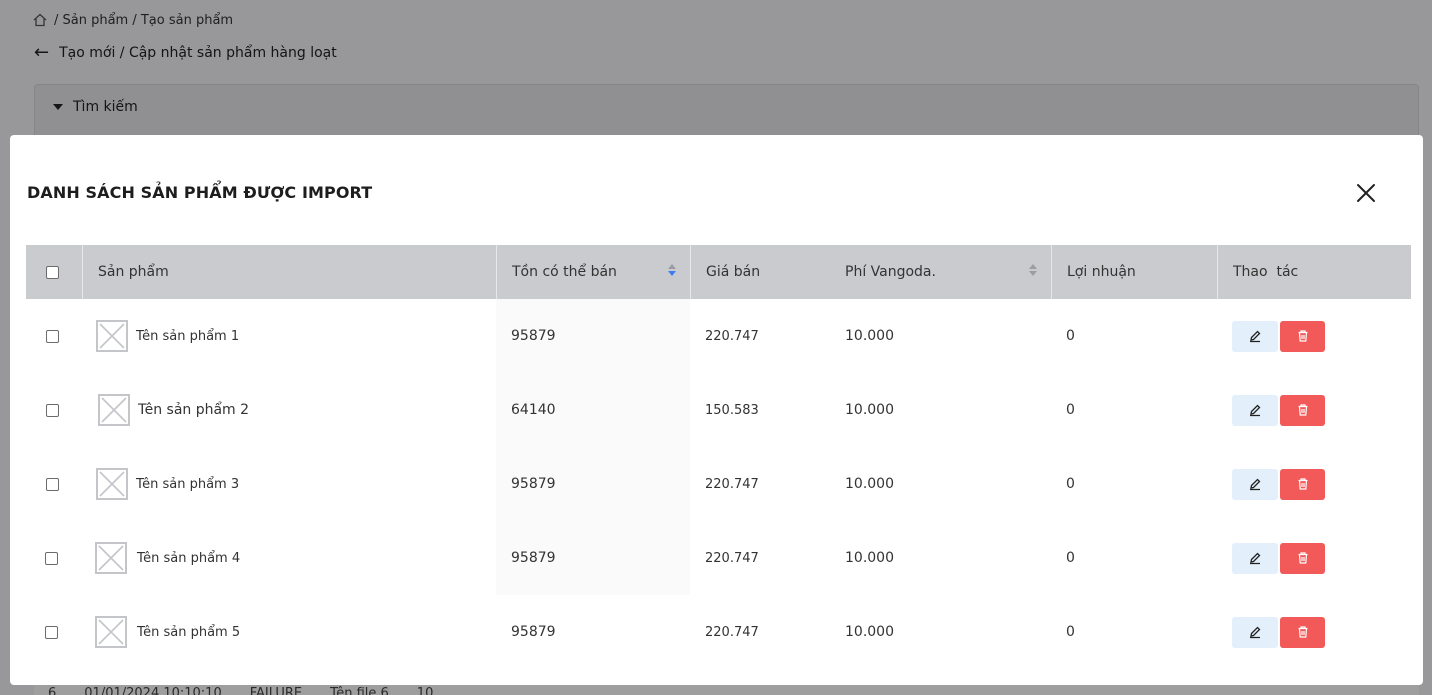 The height and width of the screenshot is (695, 1432). I want to click on header-price: Giá bán, so click(760, 272).